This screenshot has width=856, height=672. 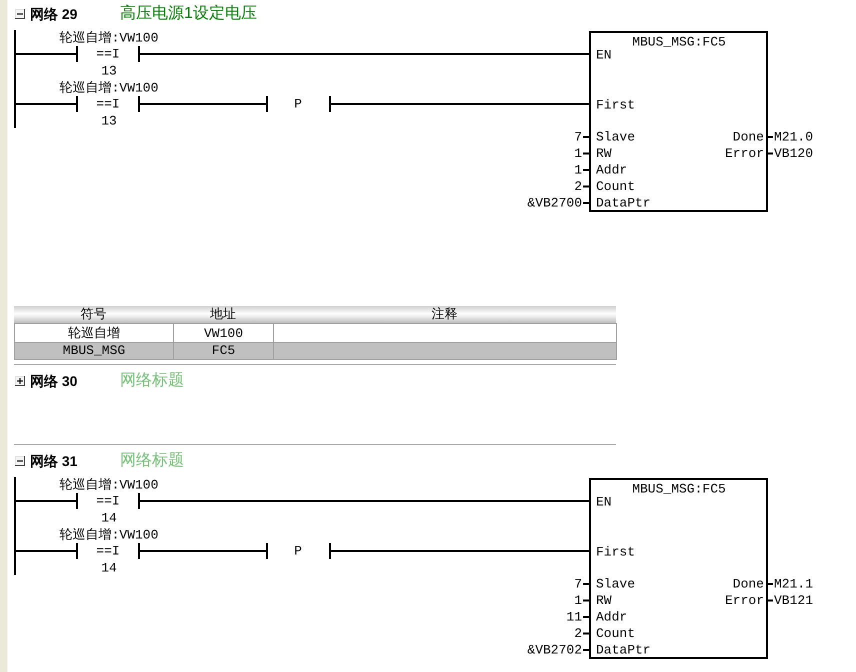 I want to click on symbol-row: MBUS_MSG FC5, so click(x=315, y=351).